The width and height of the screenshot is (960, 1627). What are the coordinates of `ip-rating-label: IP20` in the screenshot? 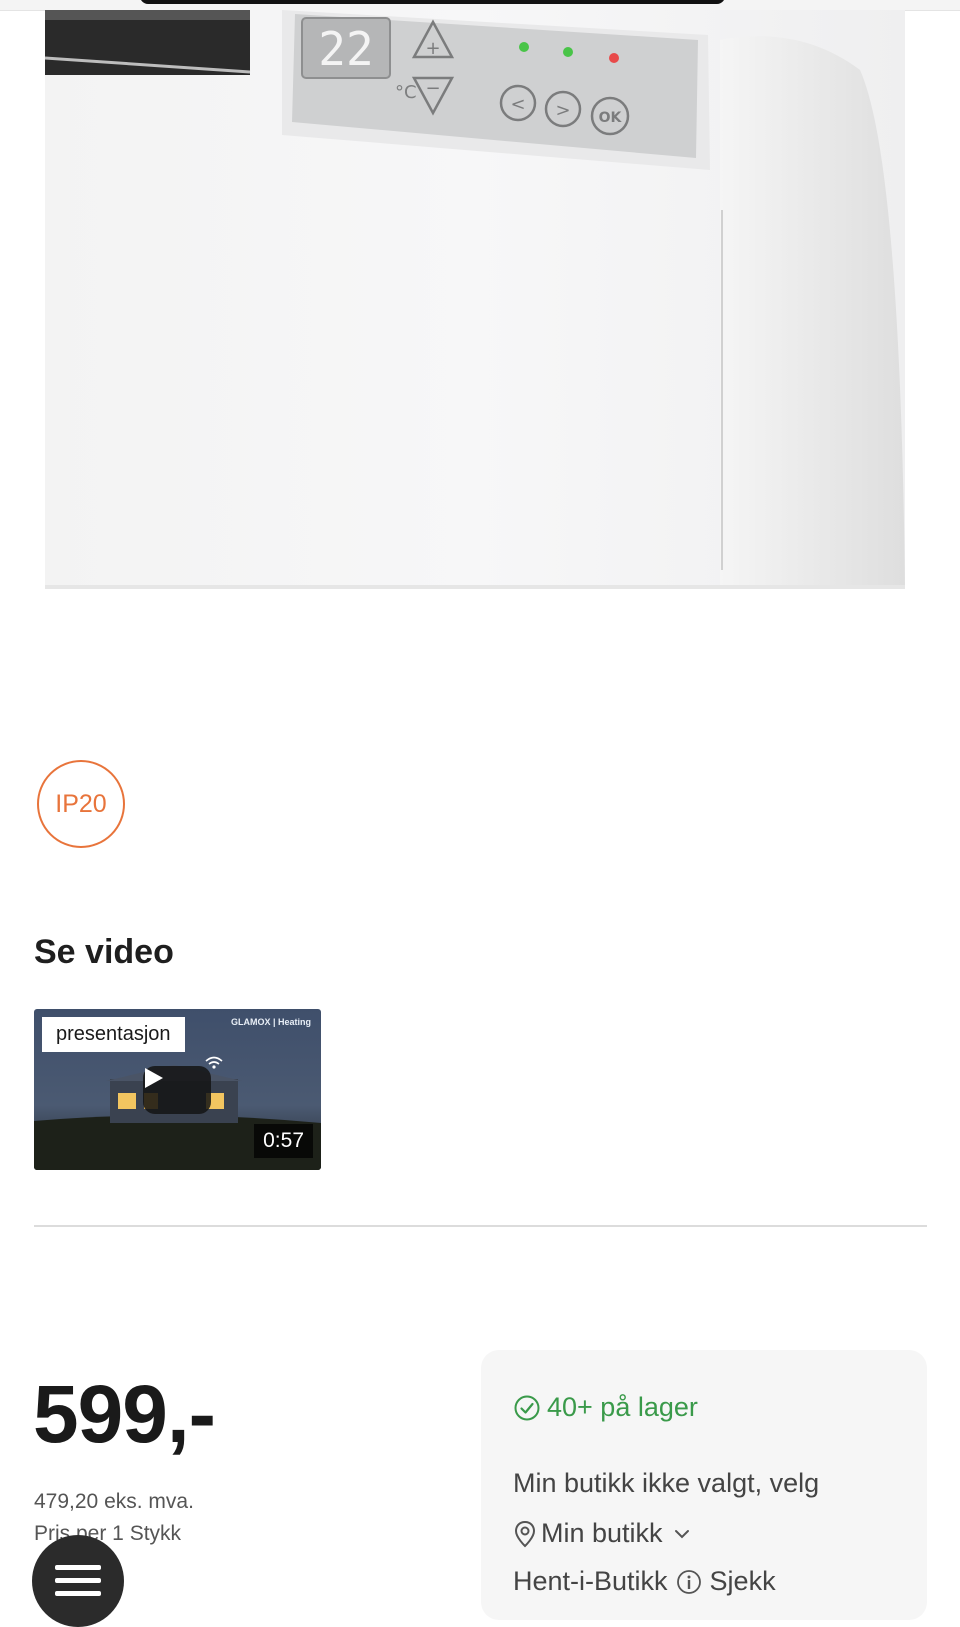 It's located at (81, 803).